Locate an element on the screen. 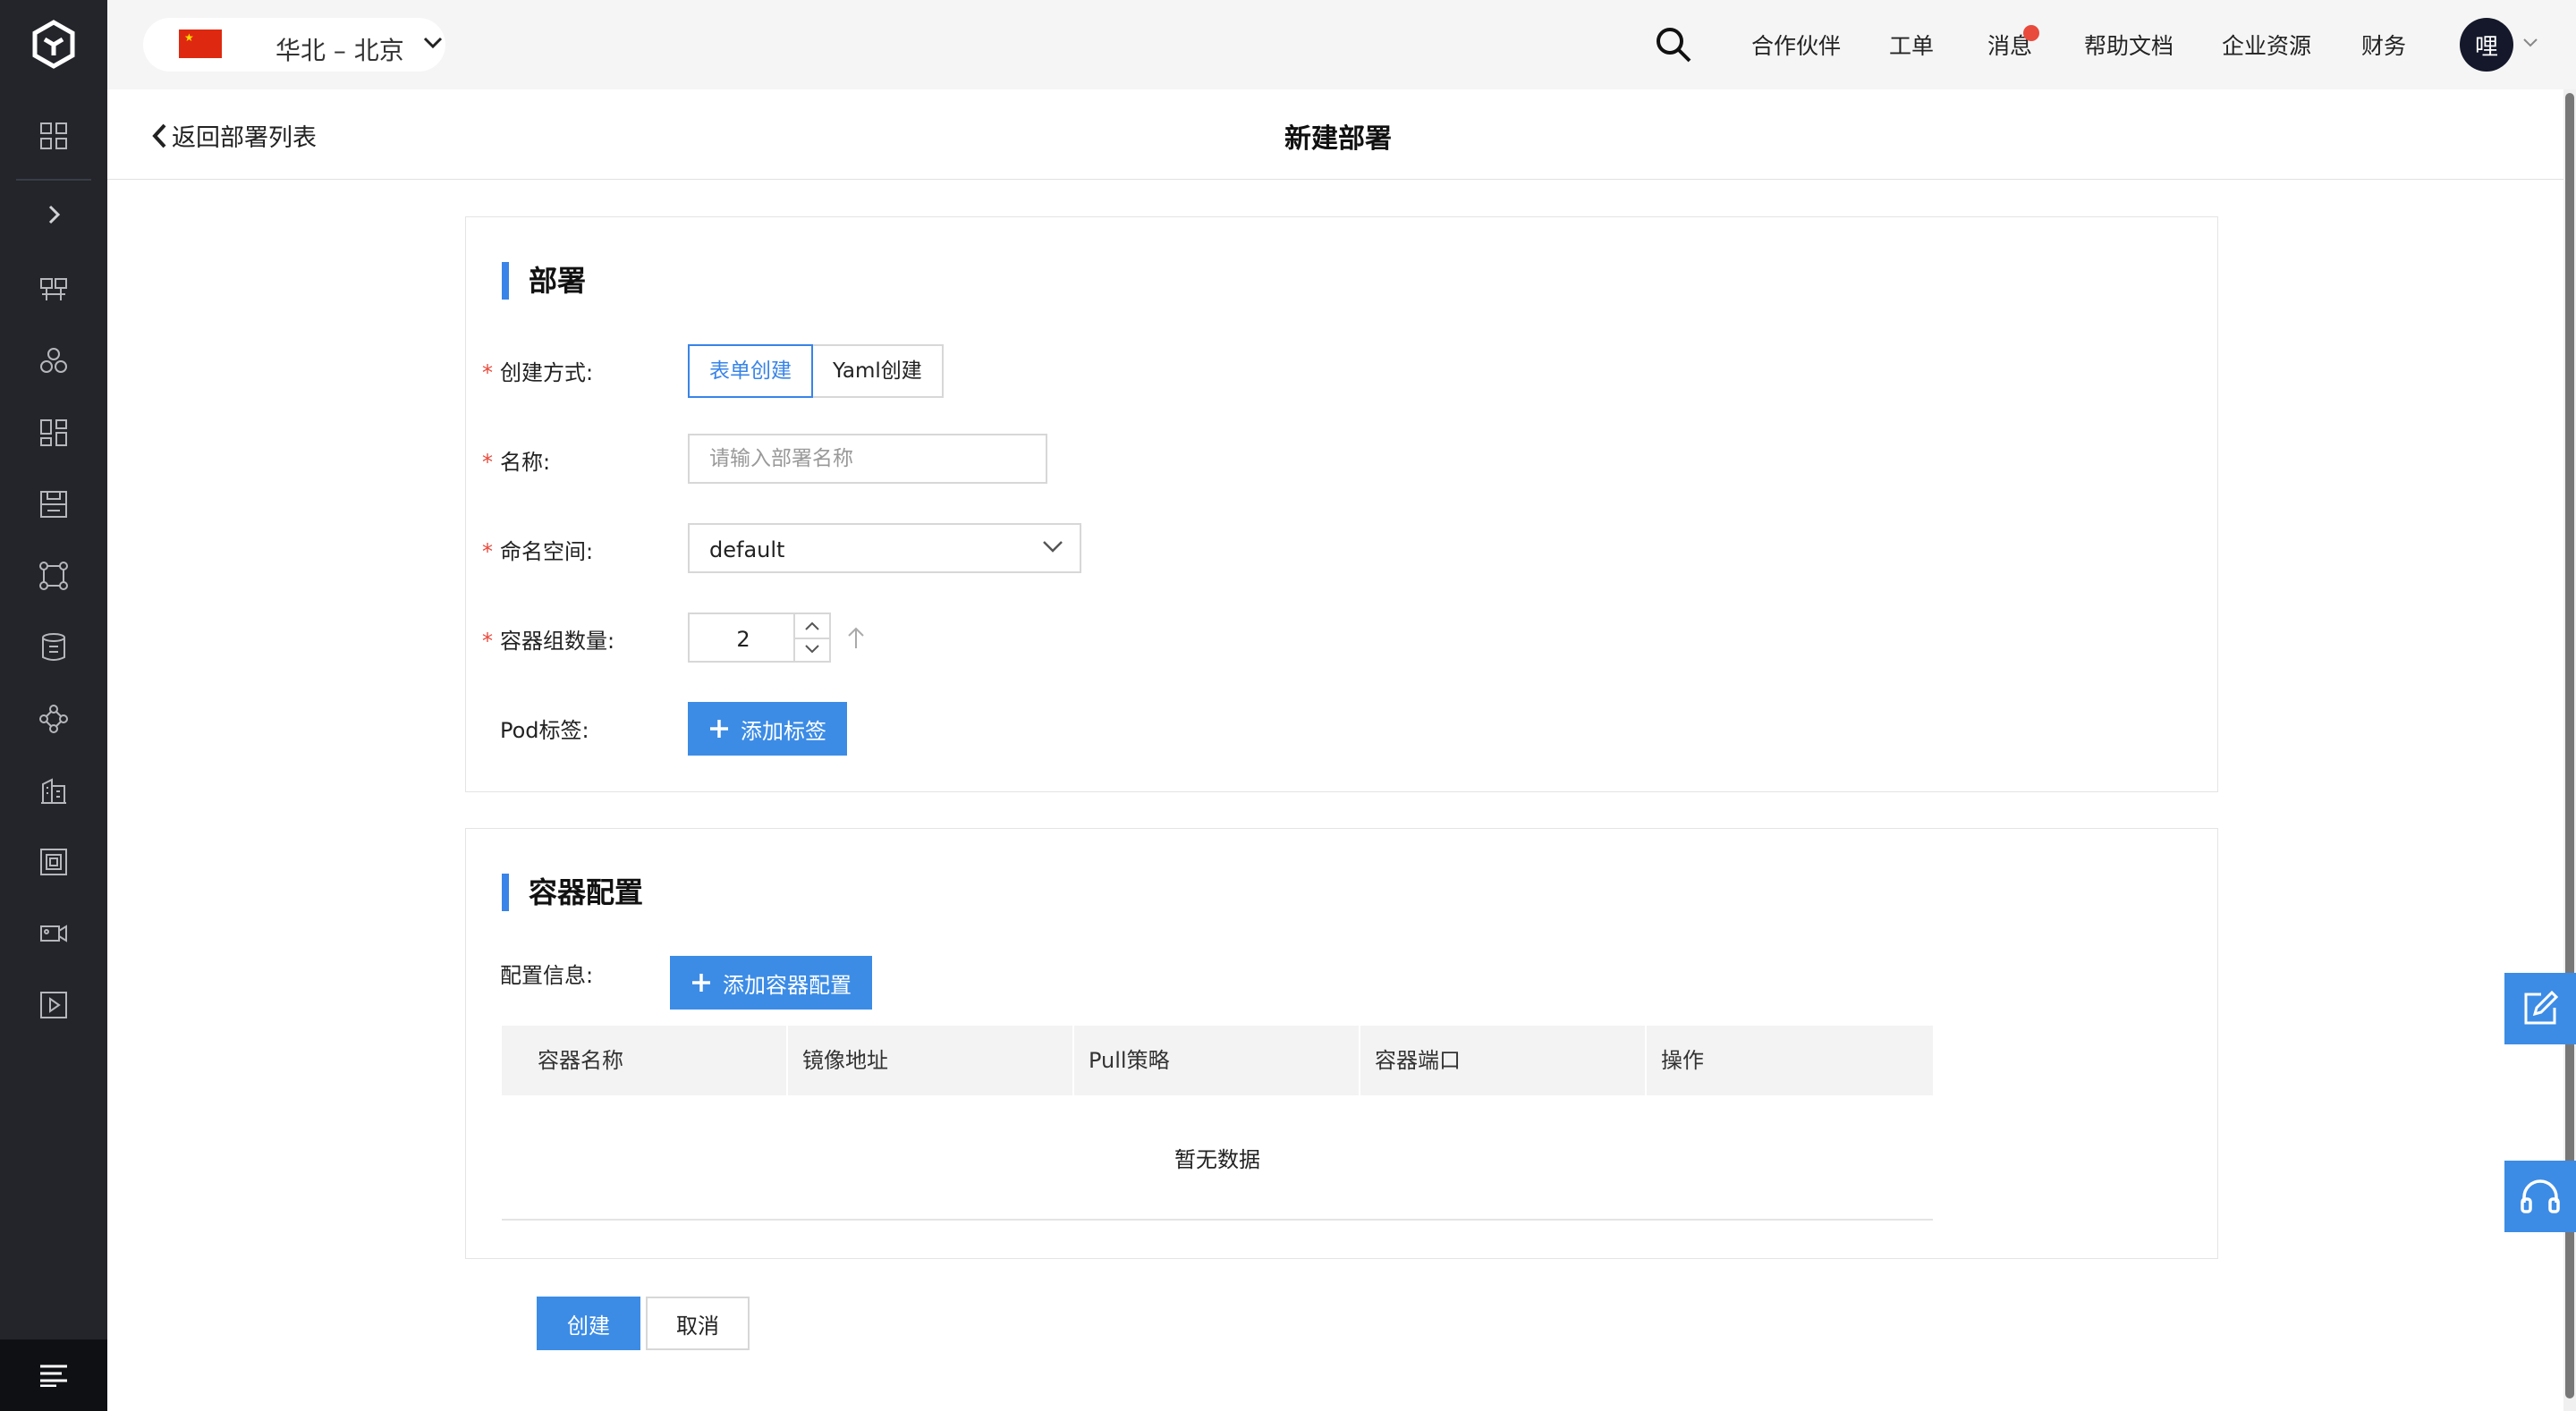  add-container-config-text: 添加容器配置 is located at coordinates (787, 985).